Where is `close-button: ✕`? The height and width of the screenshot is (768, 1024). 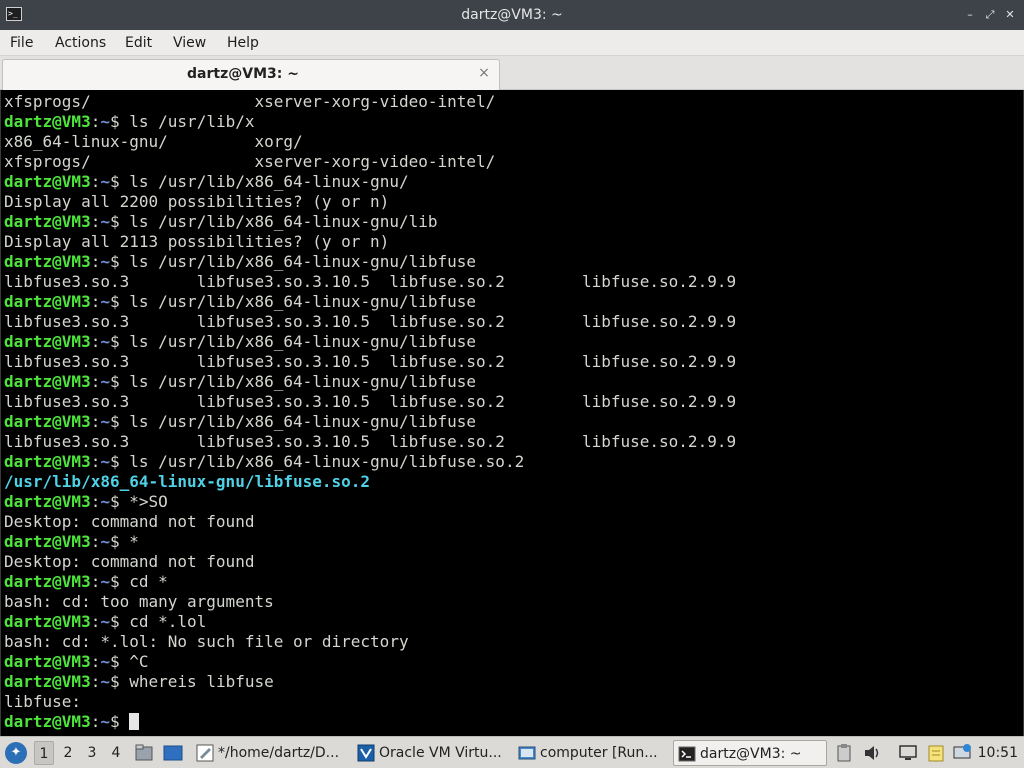
close-button: ✕ is located at coordinates (1010, 15).